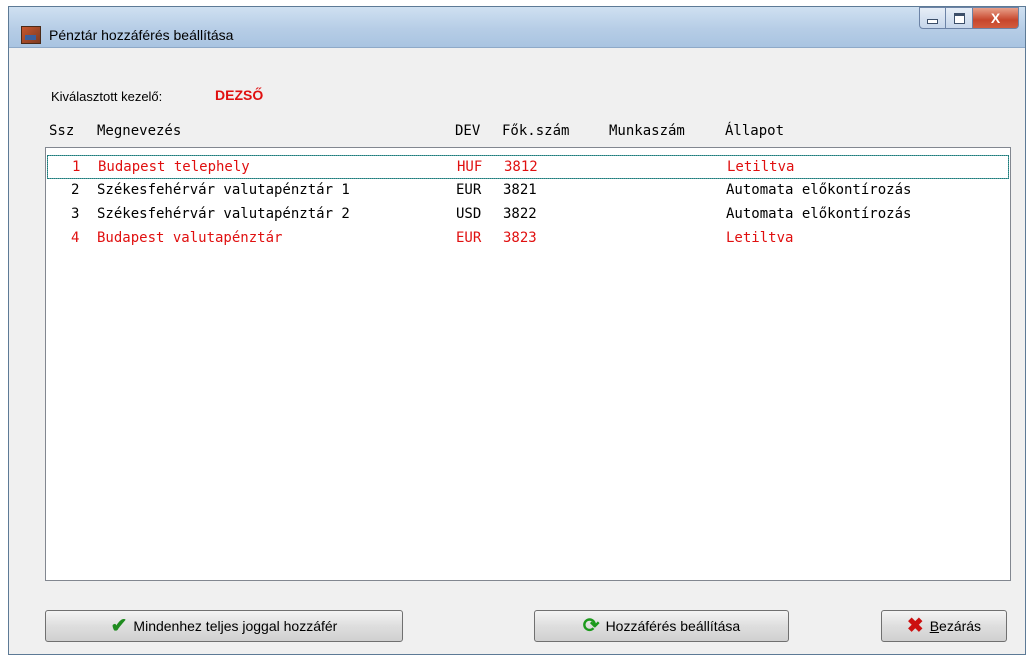  I want to click on checkmark-icon: ✔, so click(119, 626).